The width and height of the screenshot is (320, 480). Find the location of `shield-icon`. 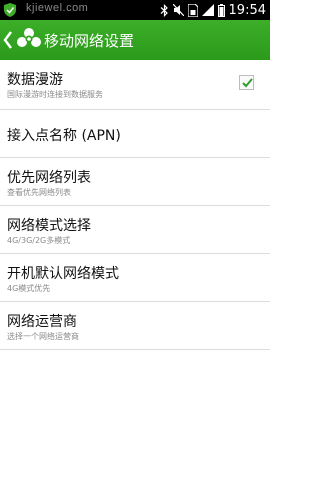

shield-icon is located at coordinates (10, 10).